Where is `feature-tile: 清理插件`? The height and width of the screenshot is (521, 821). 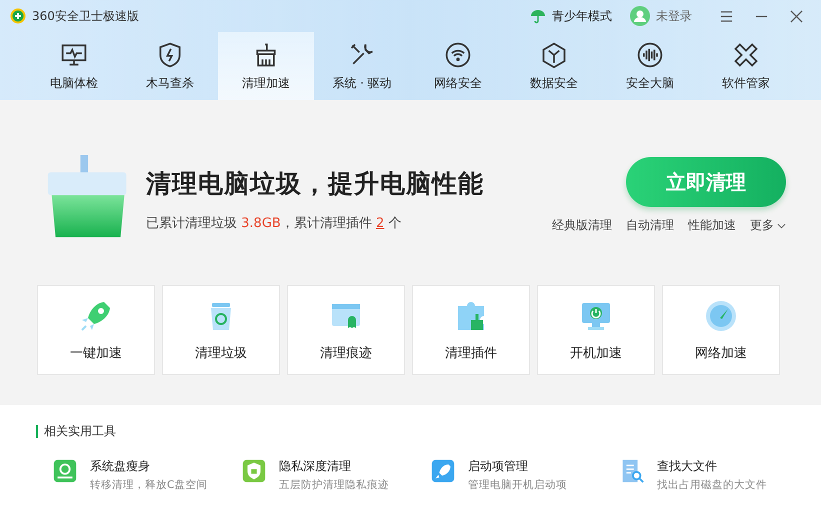
feature-tile: 清理插件 is located at coordinates (471, 330).